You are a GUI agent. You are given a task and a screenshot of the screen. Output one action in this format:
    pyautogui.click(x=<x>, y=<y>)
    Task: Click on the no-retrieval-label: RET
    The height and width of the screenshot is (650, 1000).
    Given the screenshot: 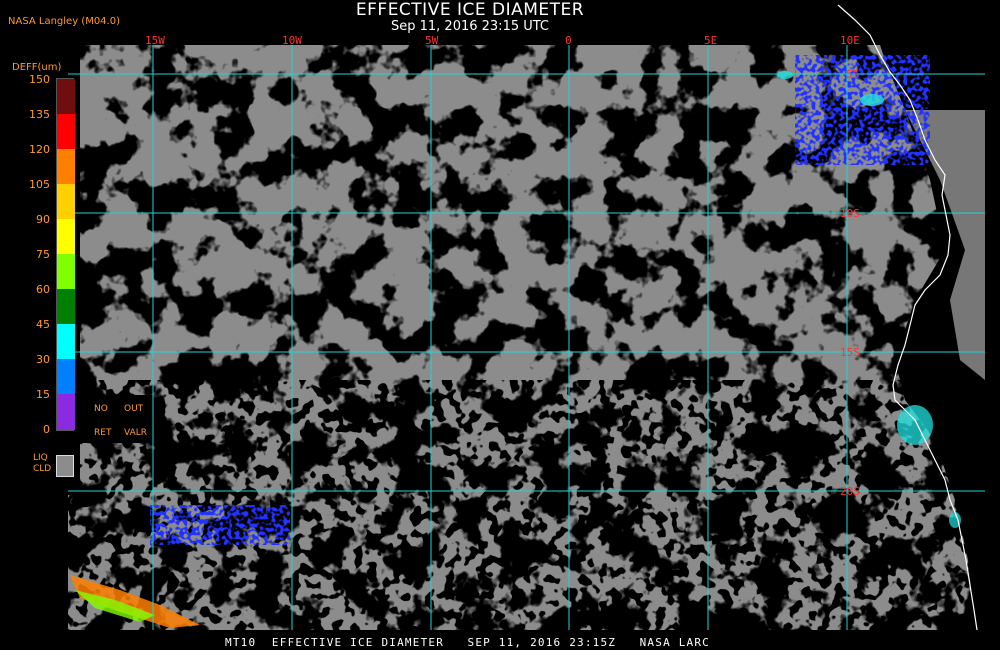 What is the action you would take?
    pyautogui.click(x=103, y=433)
    